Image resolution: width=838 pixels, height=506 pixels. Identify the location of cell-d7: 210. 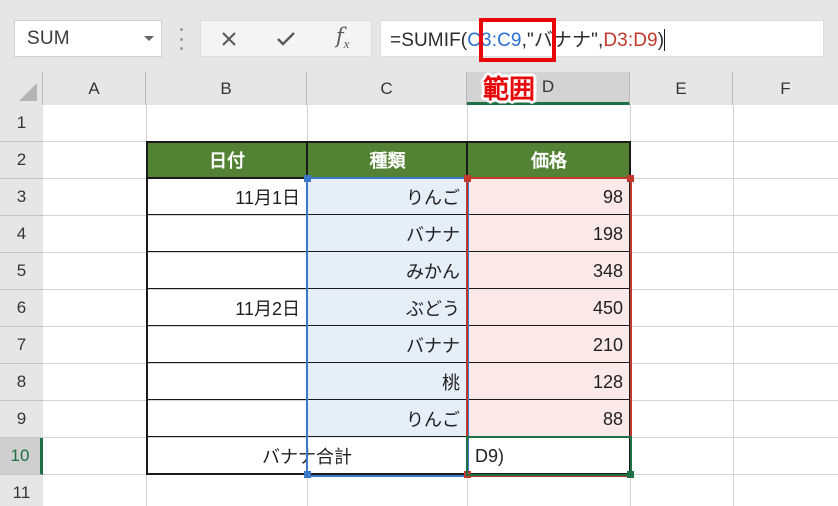
(549, 345).